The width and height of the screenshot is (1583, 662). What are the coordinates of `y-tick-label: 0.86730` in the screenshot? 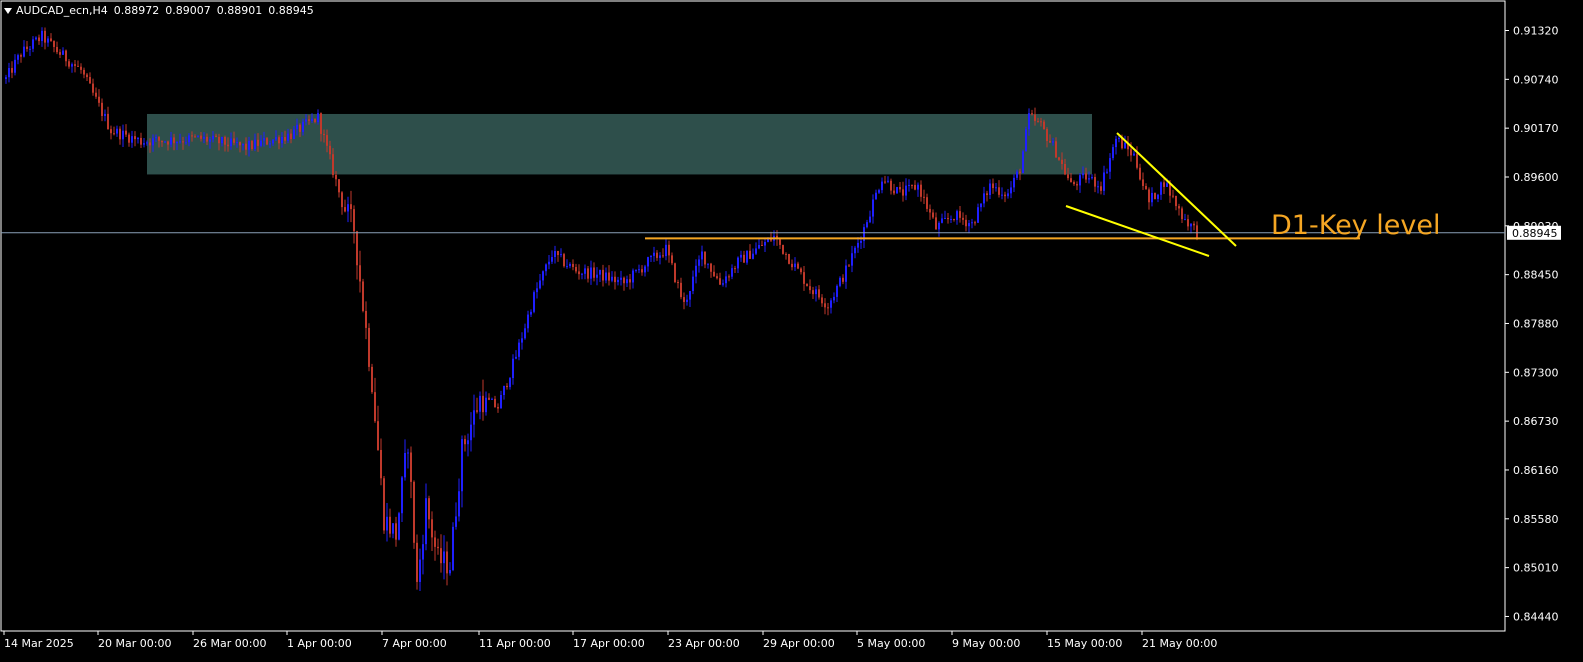 It's located at (1536, 421).